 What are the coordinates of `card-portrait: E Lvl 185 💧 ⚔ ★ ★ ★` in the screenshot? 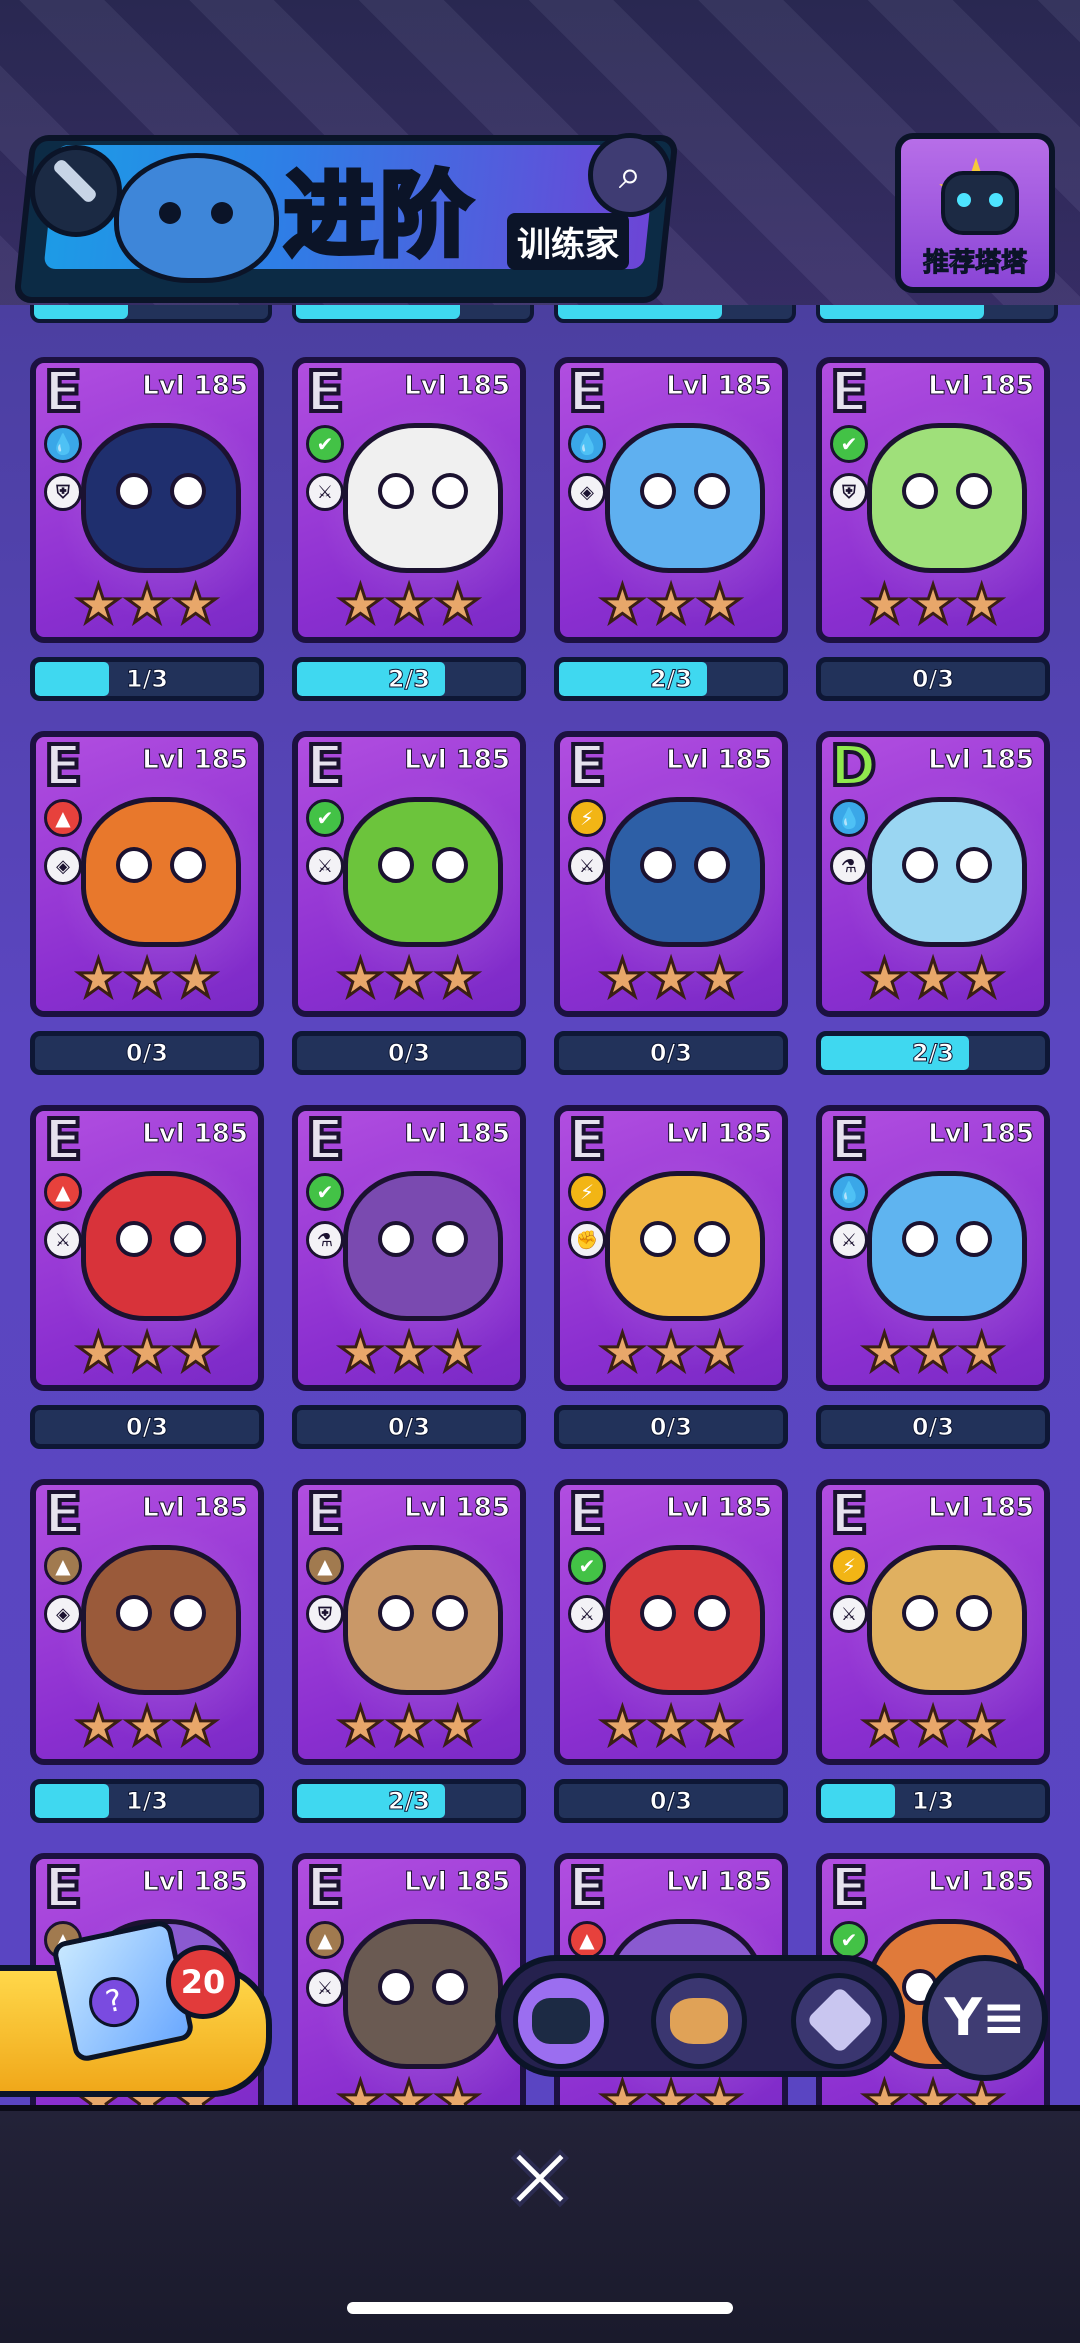 It's located at (933, 1248).